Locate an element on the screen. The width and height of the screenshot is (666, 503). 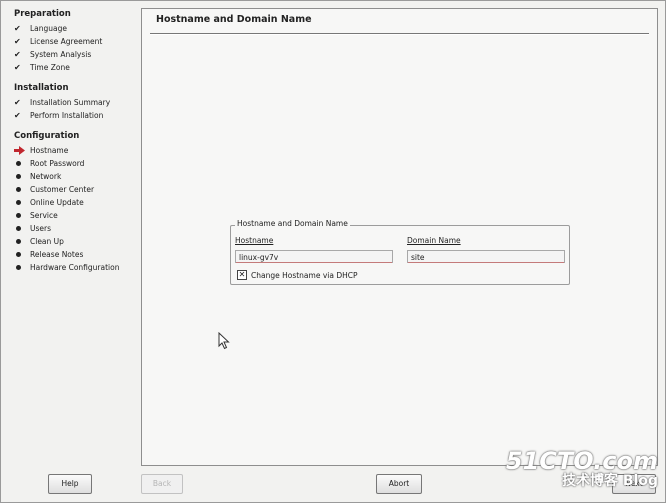
step-release-notes: Release Notes is located at coordinates (76, 254).